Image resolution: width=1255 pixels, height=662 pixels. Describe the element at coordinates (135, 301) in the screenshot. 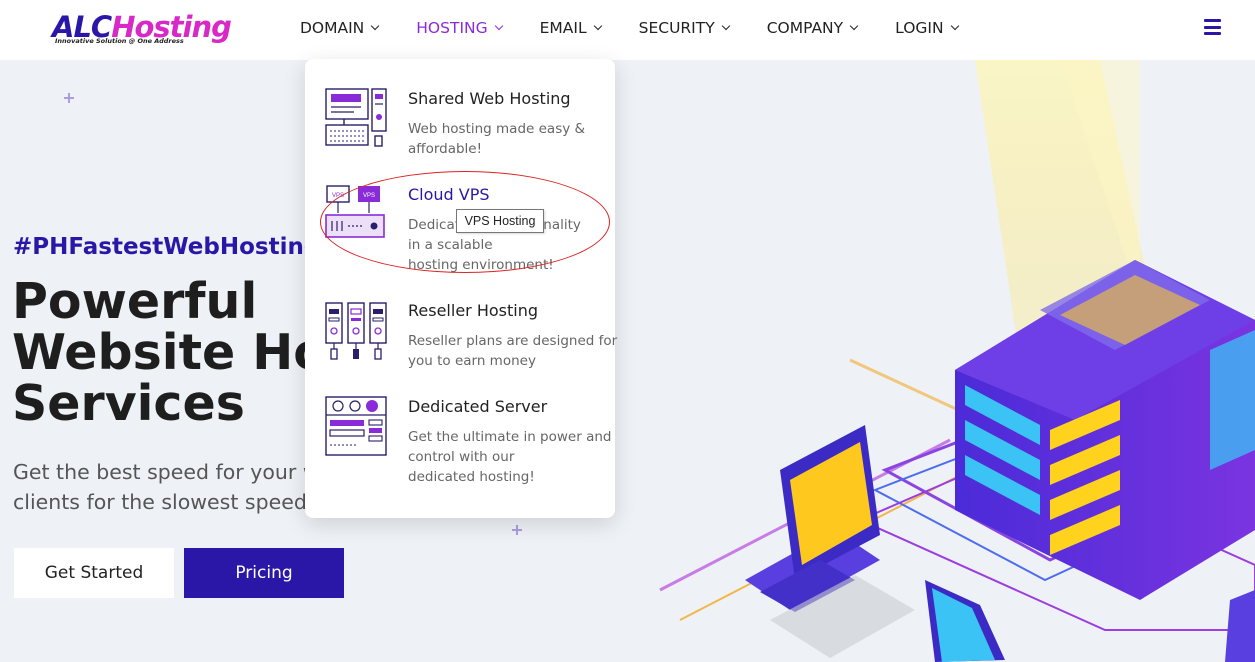

I see `hero-title-line: Powerful` at that location.